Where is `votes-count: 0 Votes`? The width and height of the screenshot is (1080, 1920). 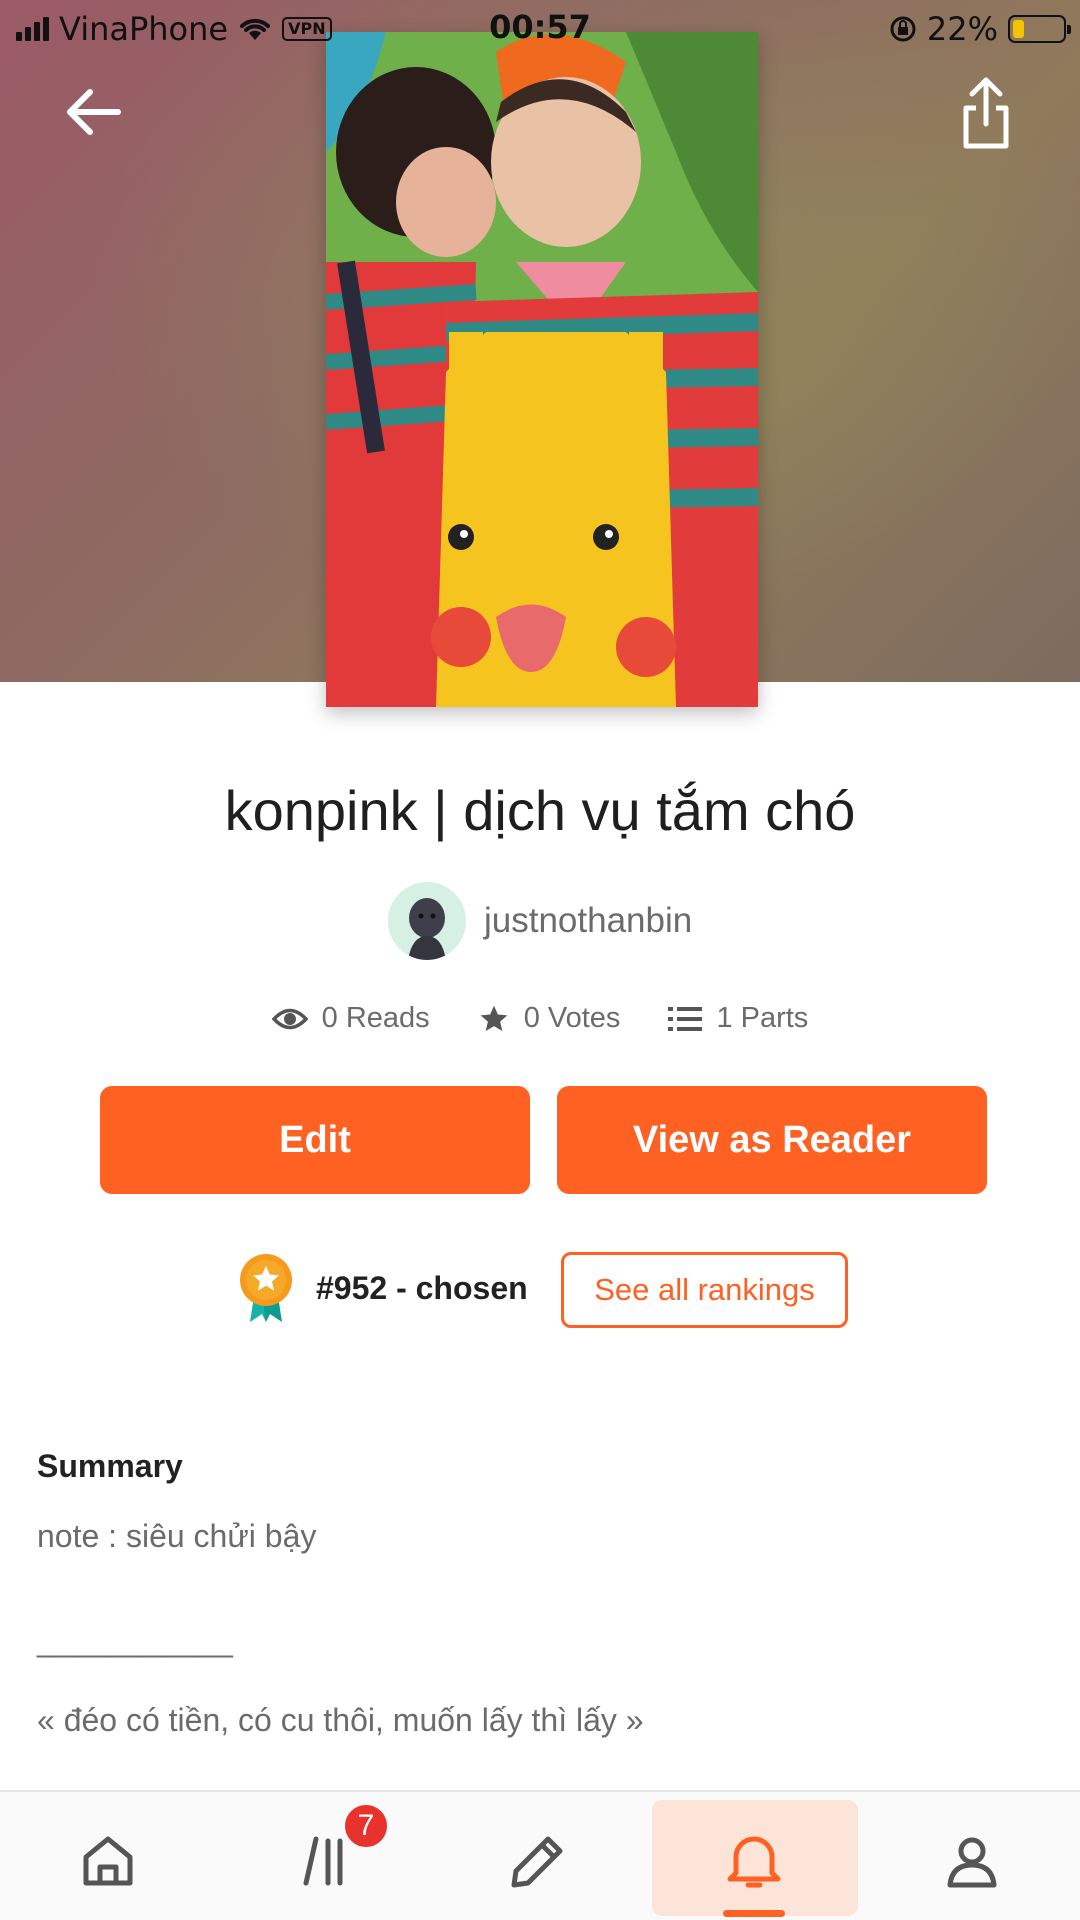
votes-count: 0 Votes is located at coordinates (572, 1018).